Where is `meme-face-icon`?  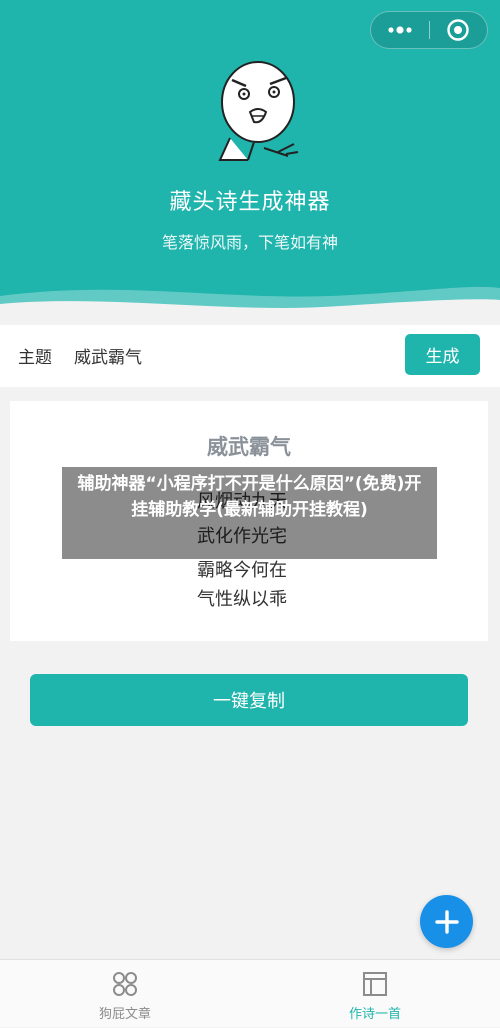
meme-face-icon is located at coordinates (258, 111).